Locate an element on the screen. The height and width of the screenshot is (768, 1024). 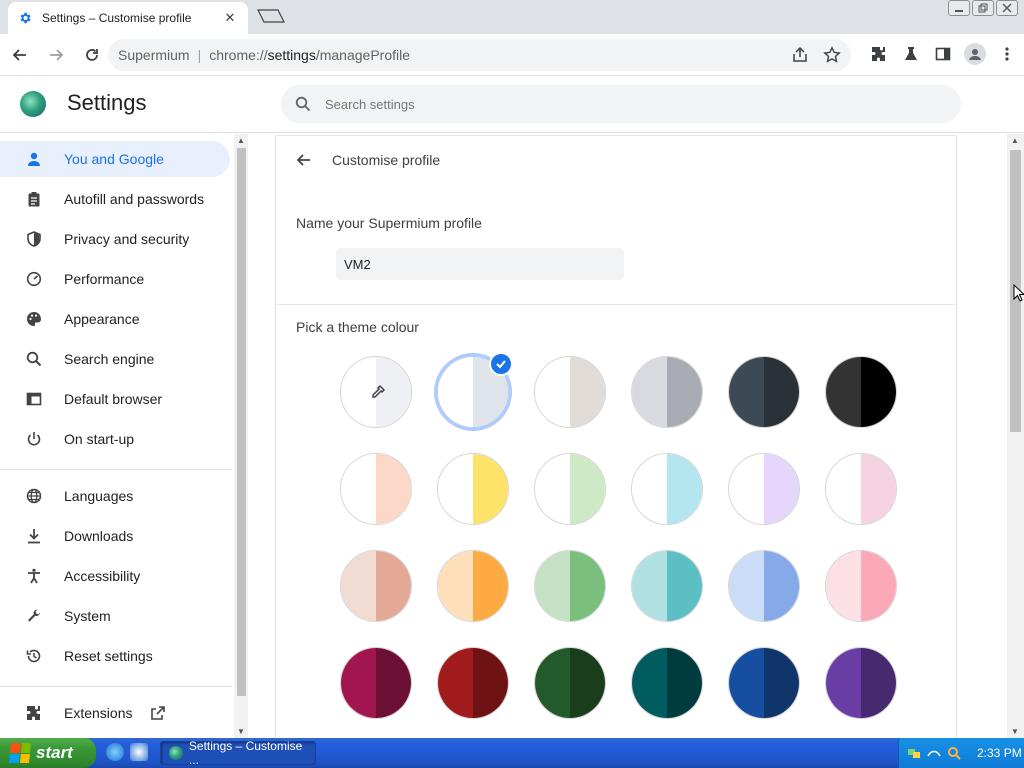
magnifier-icon is located at coordinates (954, 753).